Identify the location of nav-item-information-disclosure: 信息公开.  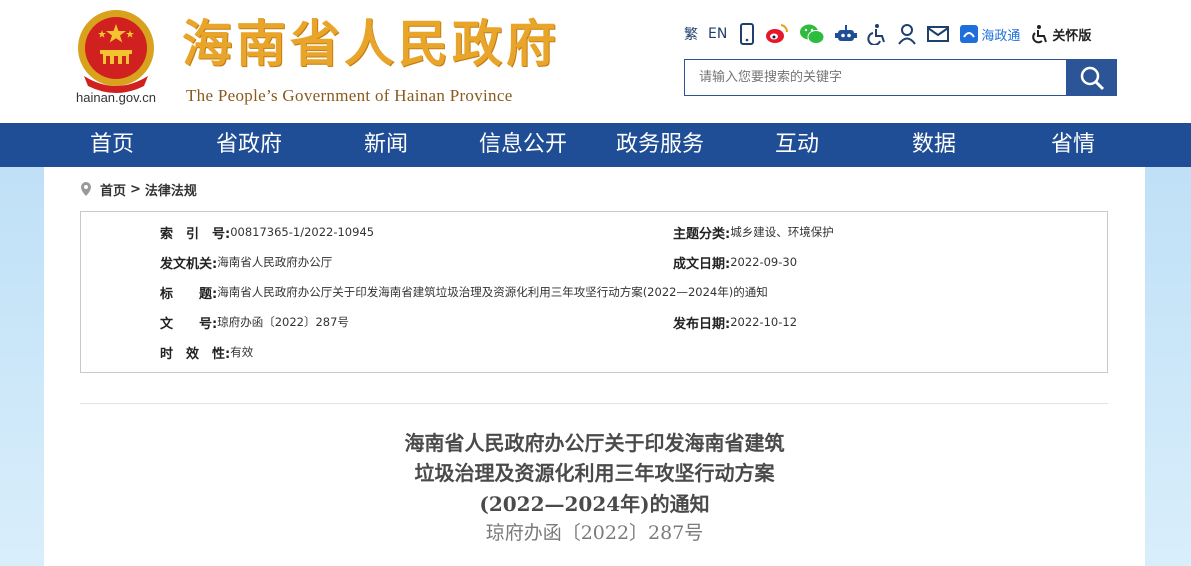
(523, 145).